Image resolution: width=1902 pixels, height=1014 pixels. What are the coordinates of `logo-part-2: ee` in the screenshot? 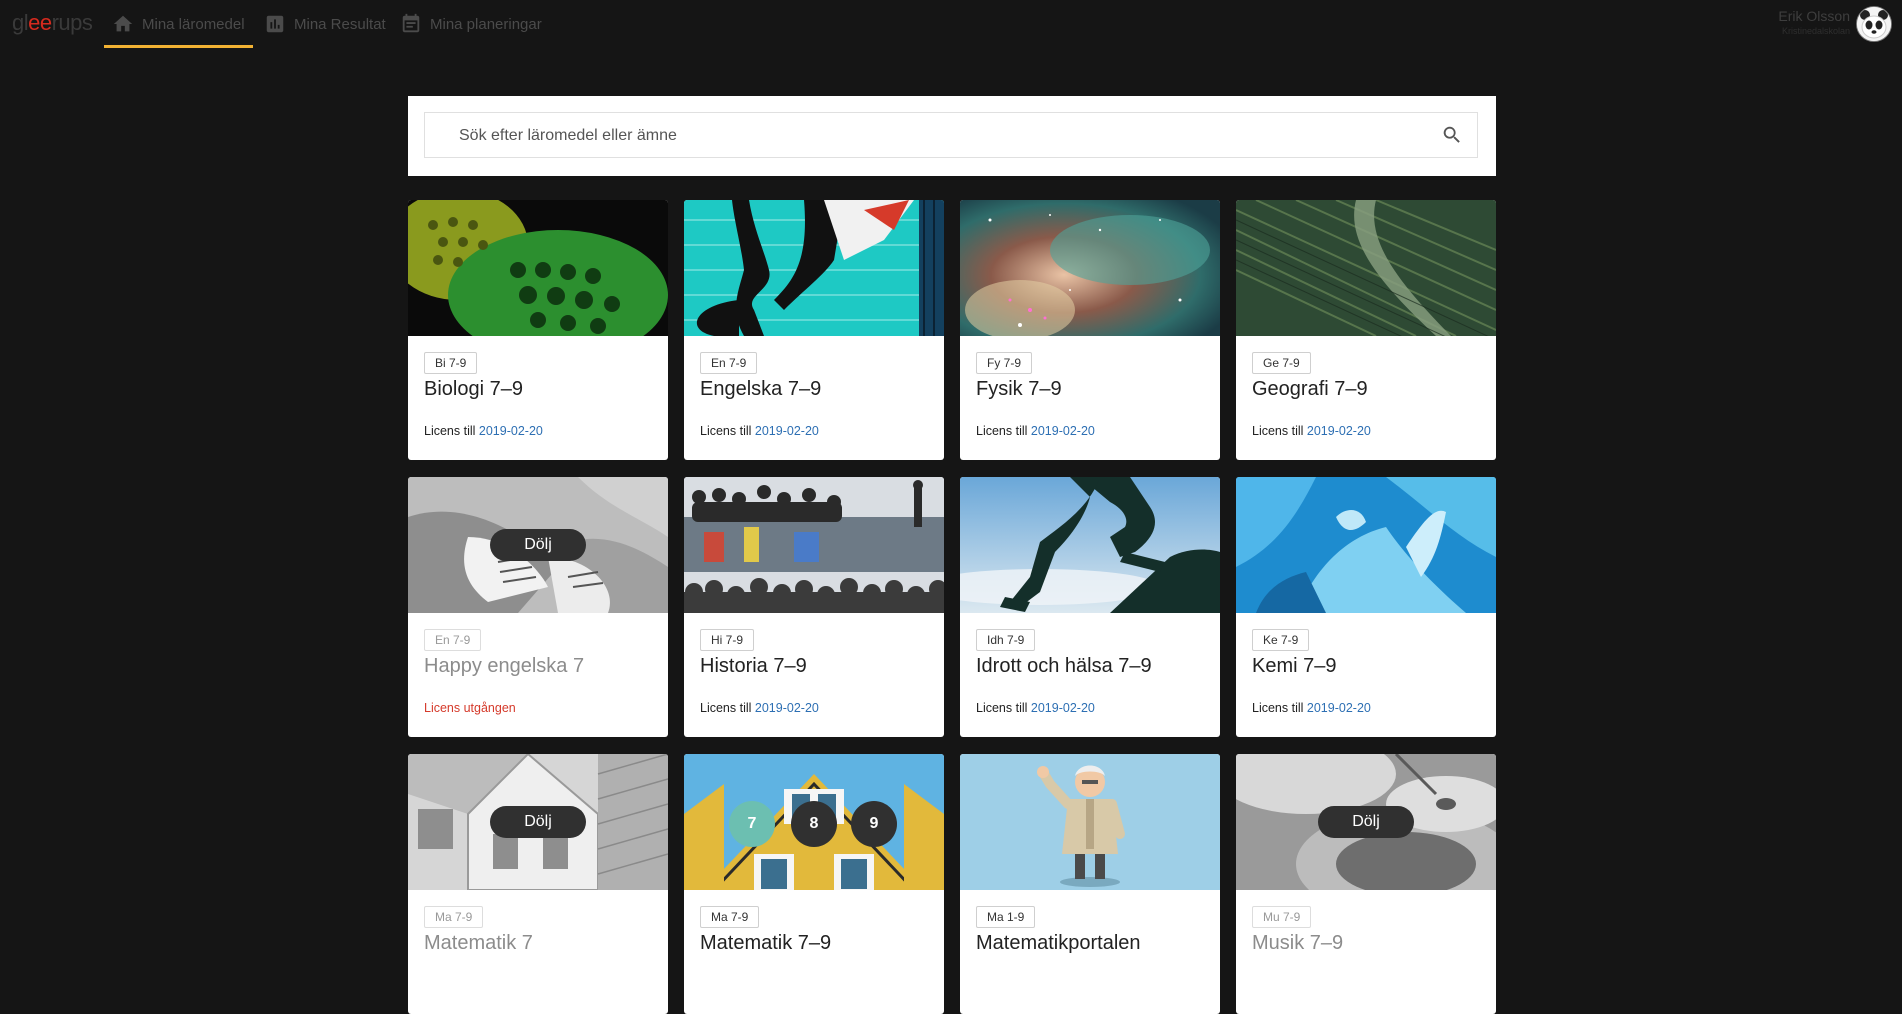 It's located at (40, 22).